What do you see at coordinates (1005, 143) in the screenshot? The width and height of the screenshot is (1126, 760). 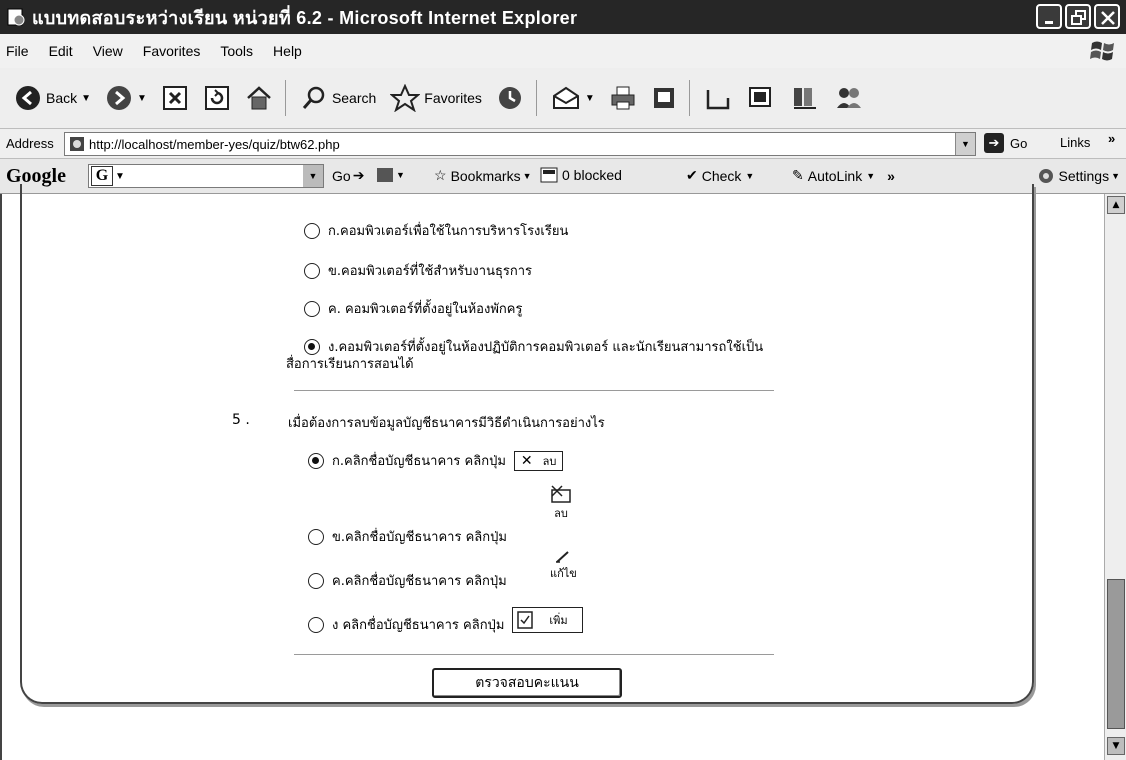 I see `go-button: ➔ Go` at bounding box center [1005, 143].